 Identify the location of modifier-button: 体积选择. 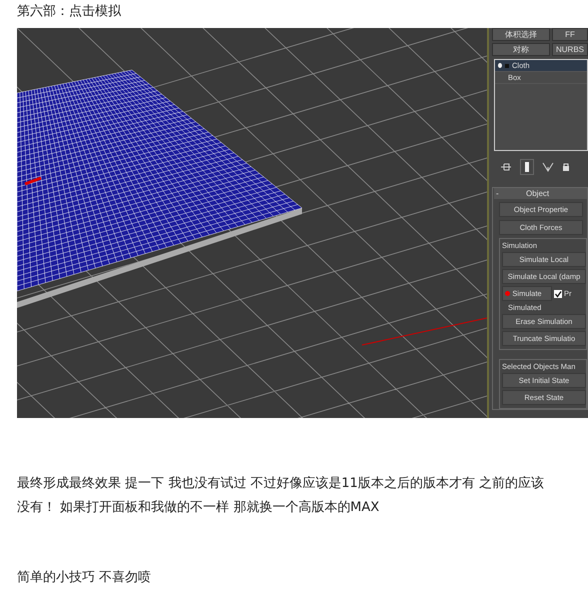
(521, 34).